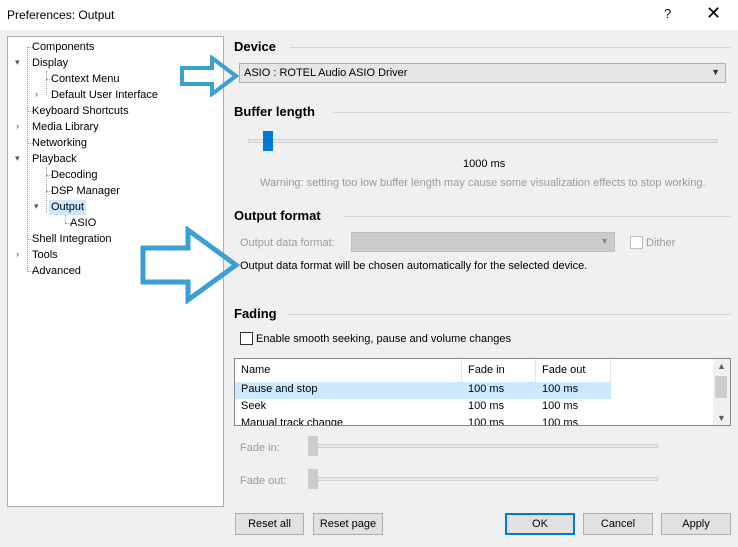 This screenshot has width=738, height=547. I want to click on fade-out-track, so click(484, 479).